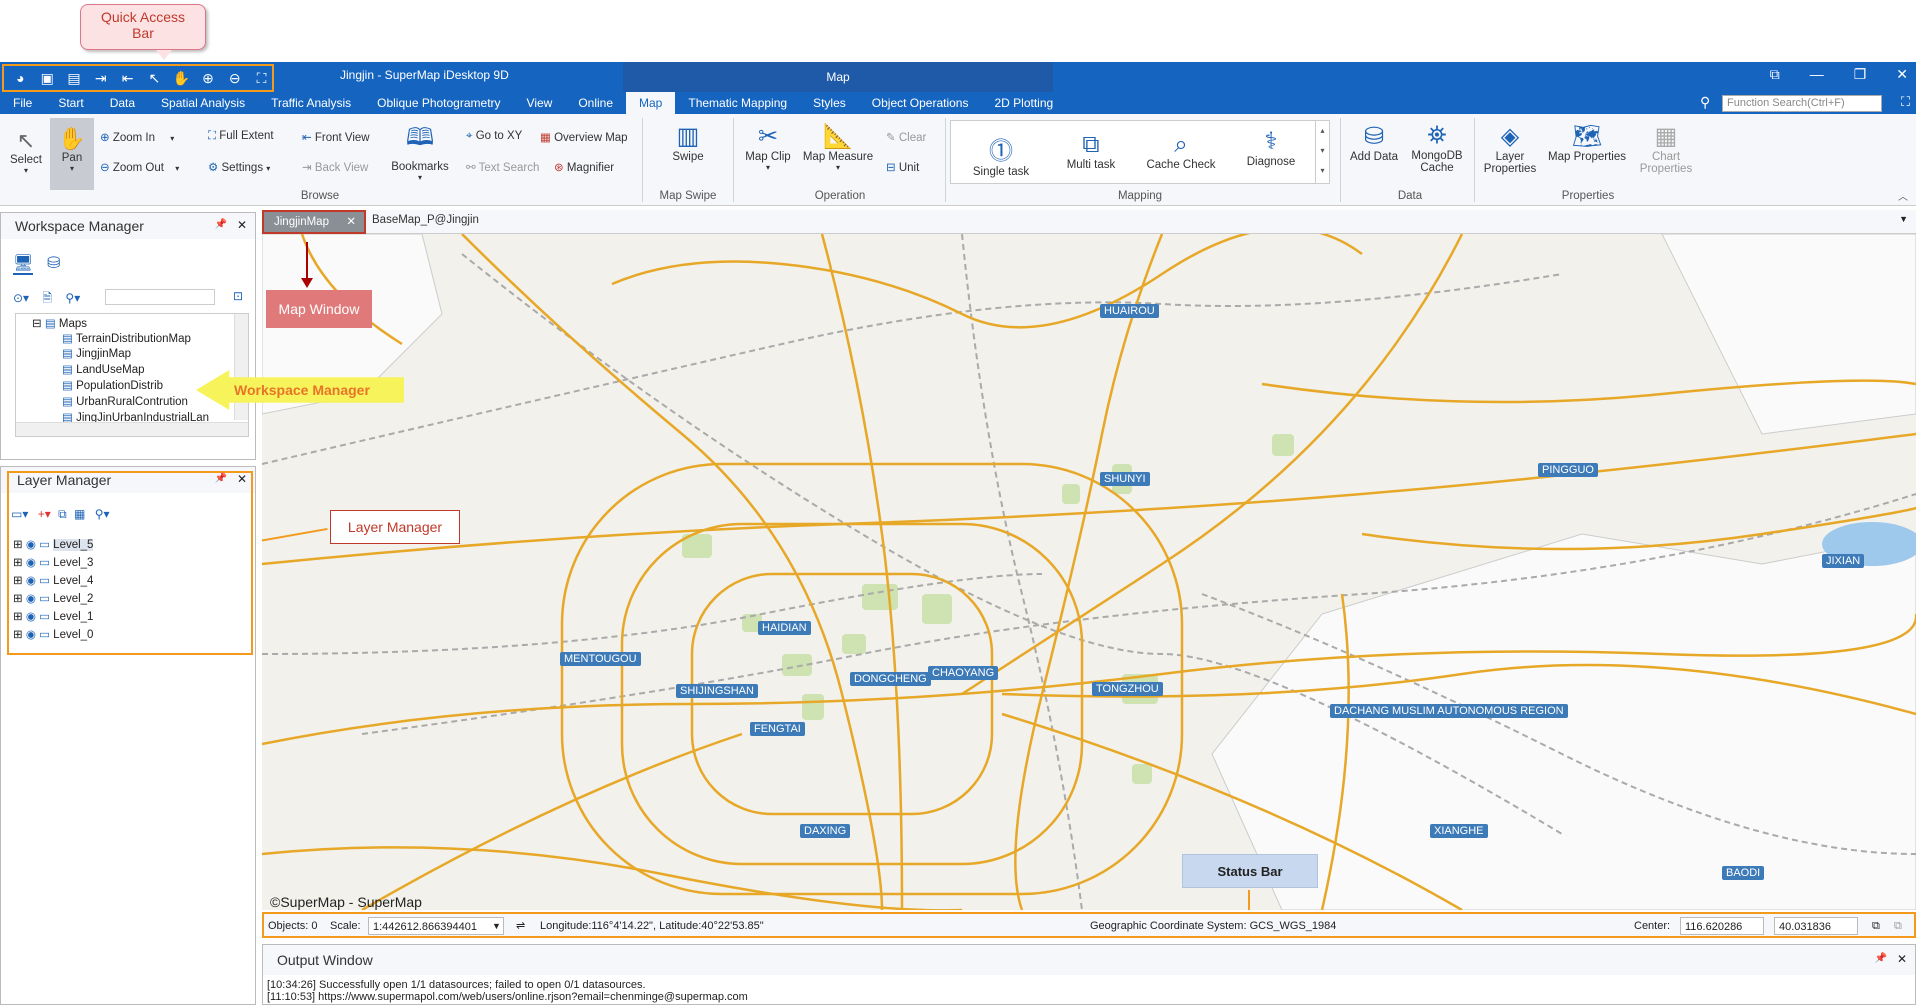 This screenshot has width=1916, height=1005. Describe the element at coordinates (26, 151) in the screenshot. I see `select-button: ↖ Select ▾` at that location.